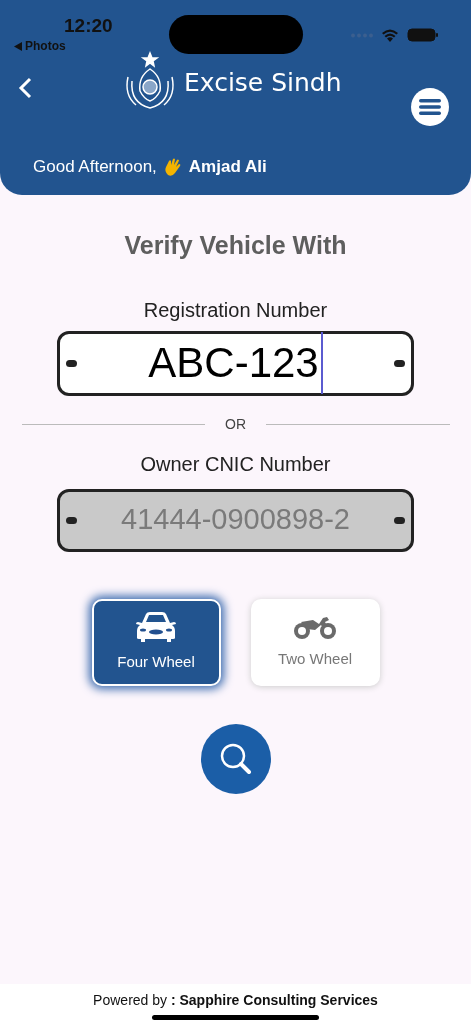  Describe the element at coordinates (156, 626) in the screenshot. I see `car-icon` at that location.